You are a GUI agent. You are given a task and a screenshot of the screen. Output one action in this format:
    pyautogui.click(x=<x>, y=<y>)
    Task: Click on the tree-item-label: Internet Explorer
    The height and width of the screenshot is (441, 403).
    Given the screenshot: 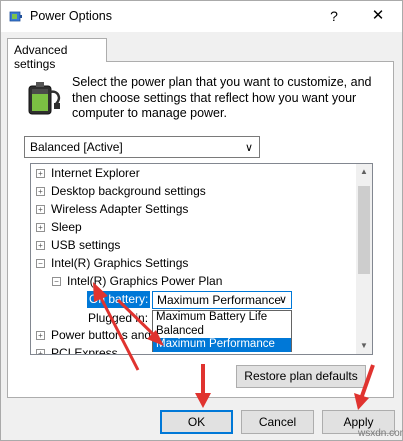 What is the action you would take?
    pyautogui.click(x=95, y=173)
    